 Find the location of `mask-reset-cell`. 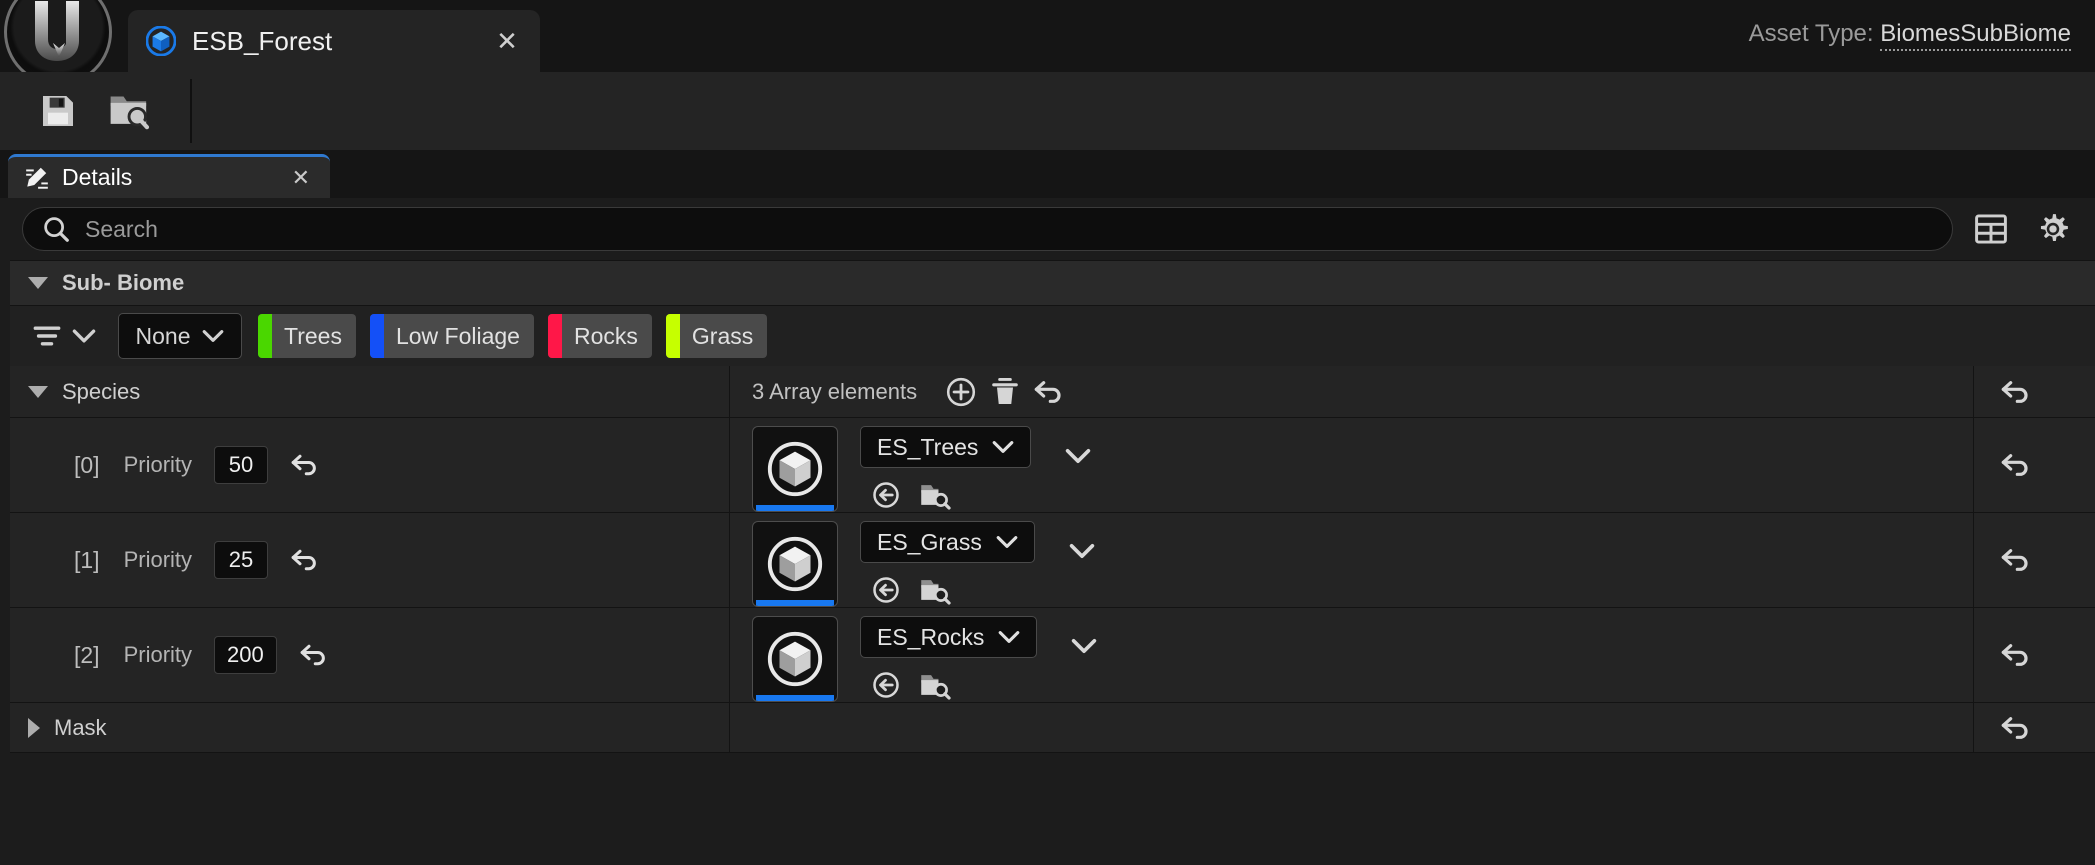

mask-reset-cell is located at coordinates (2034, 727).